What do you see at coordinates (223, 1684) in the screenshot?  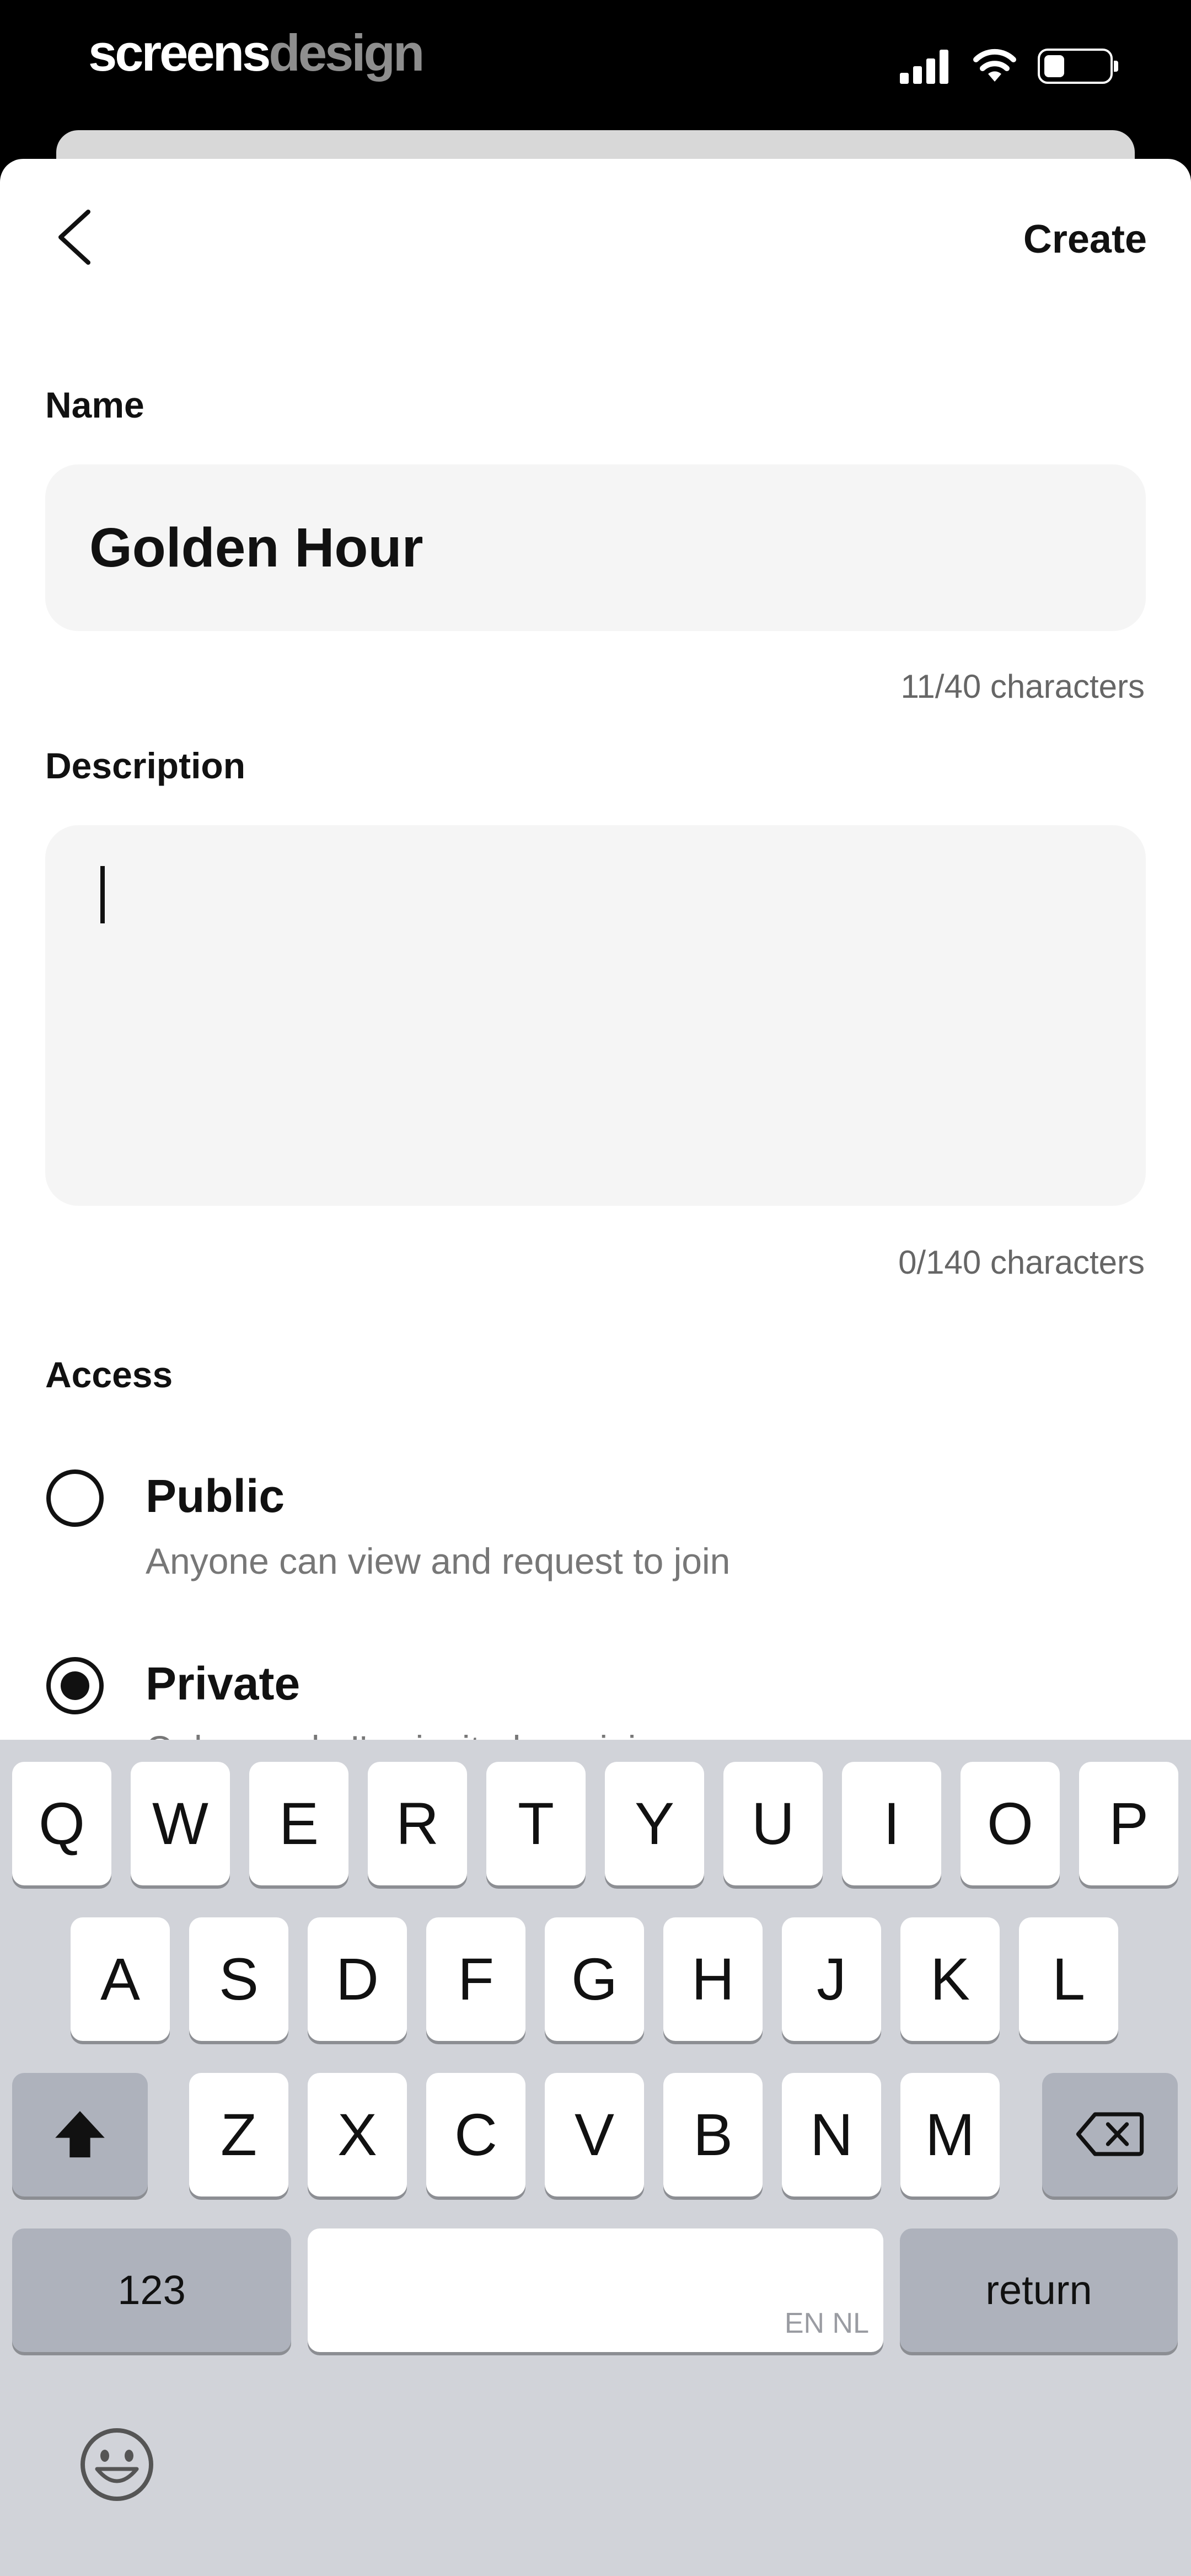 I see `private-option-title: Private` at bounding box center [223, 1684].